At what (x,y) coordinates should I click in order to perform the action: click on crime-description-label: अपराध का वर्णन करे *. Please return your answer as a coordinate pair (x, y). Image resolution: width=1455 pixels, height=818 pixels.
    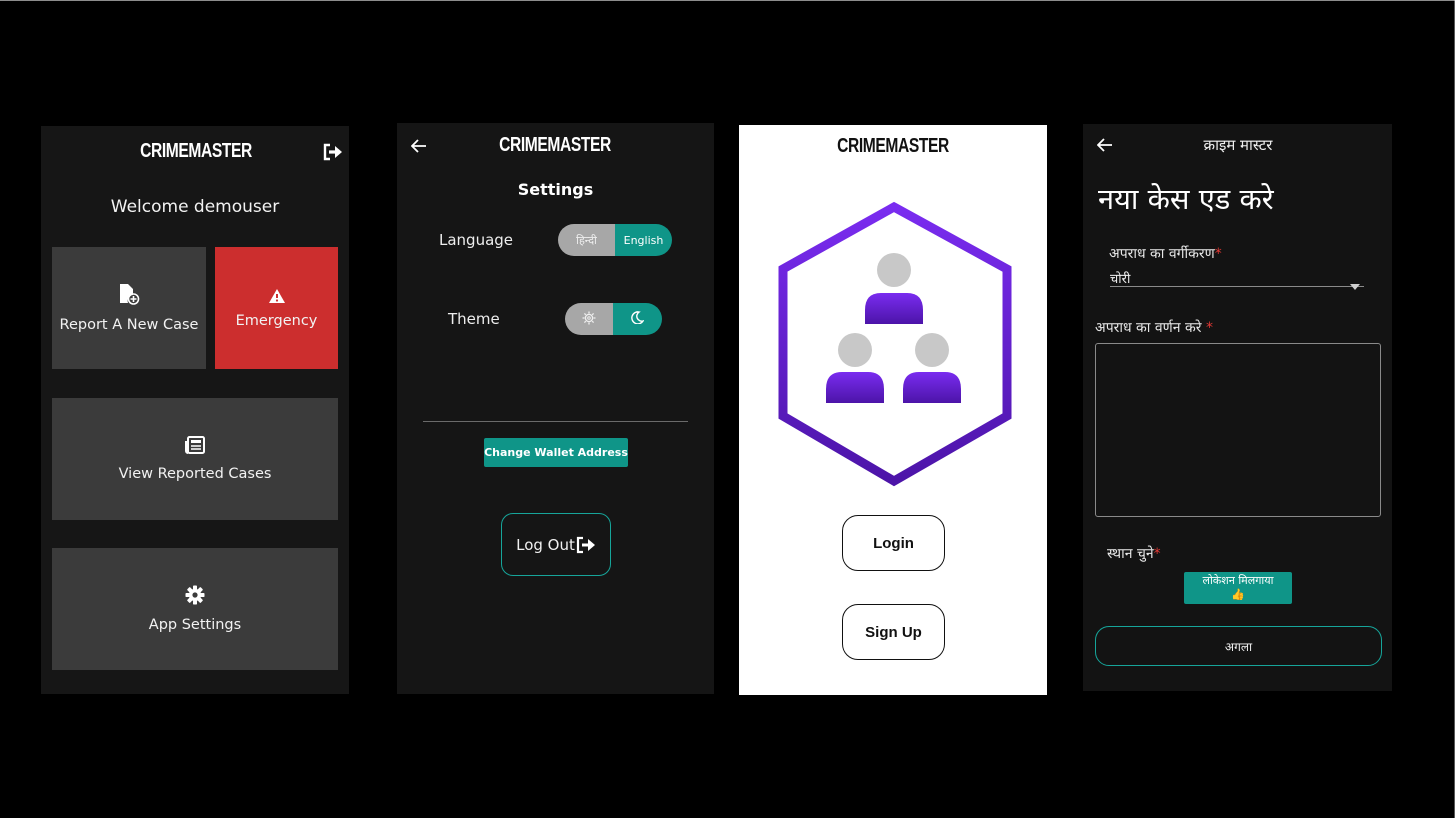
    Looking at the image, I should click on (1154, 327).